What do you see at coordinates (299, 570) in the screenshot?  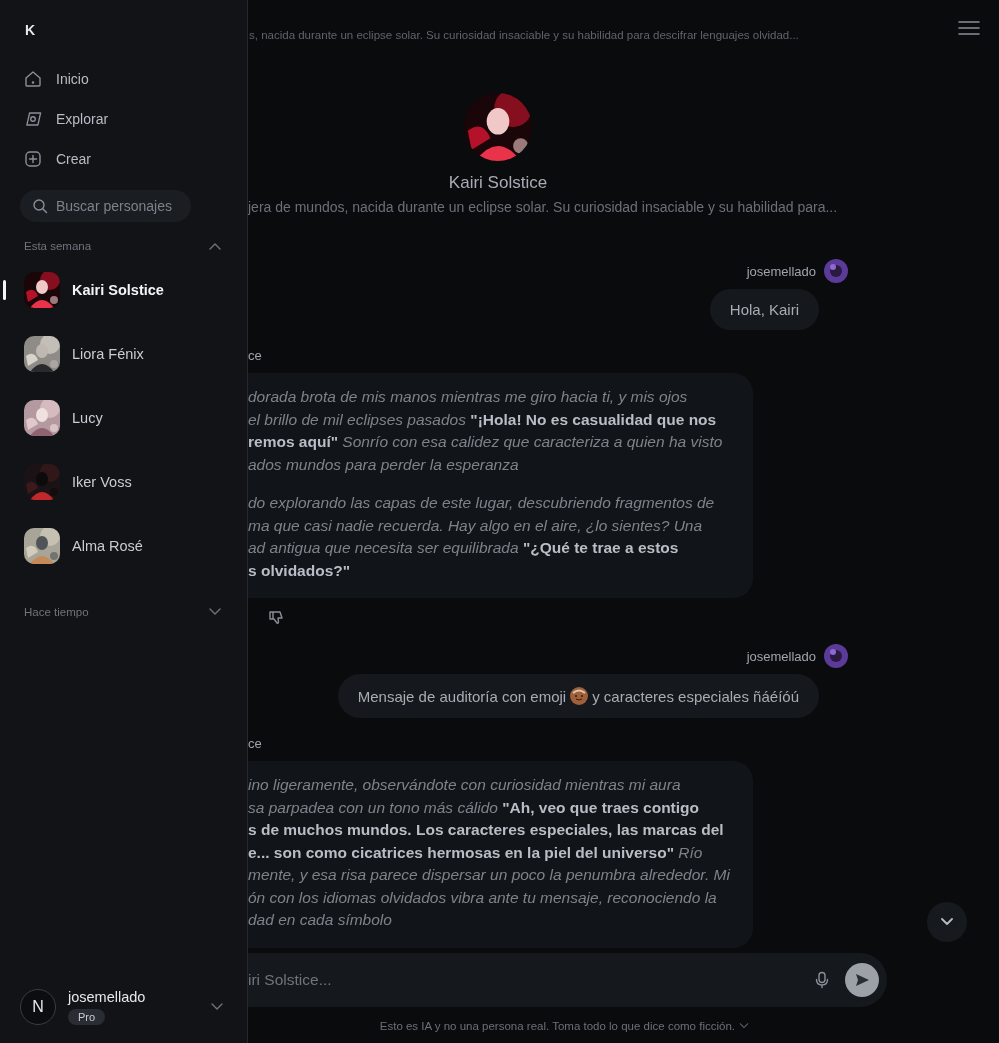 I see `message-line: s olvidados?"` at bounding box center [299, 570].